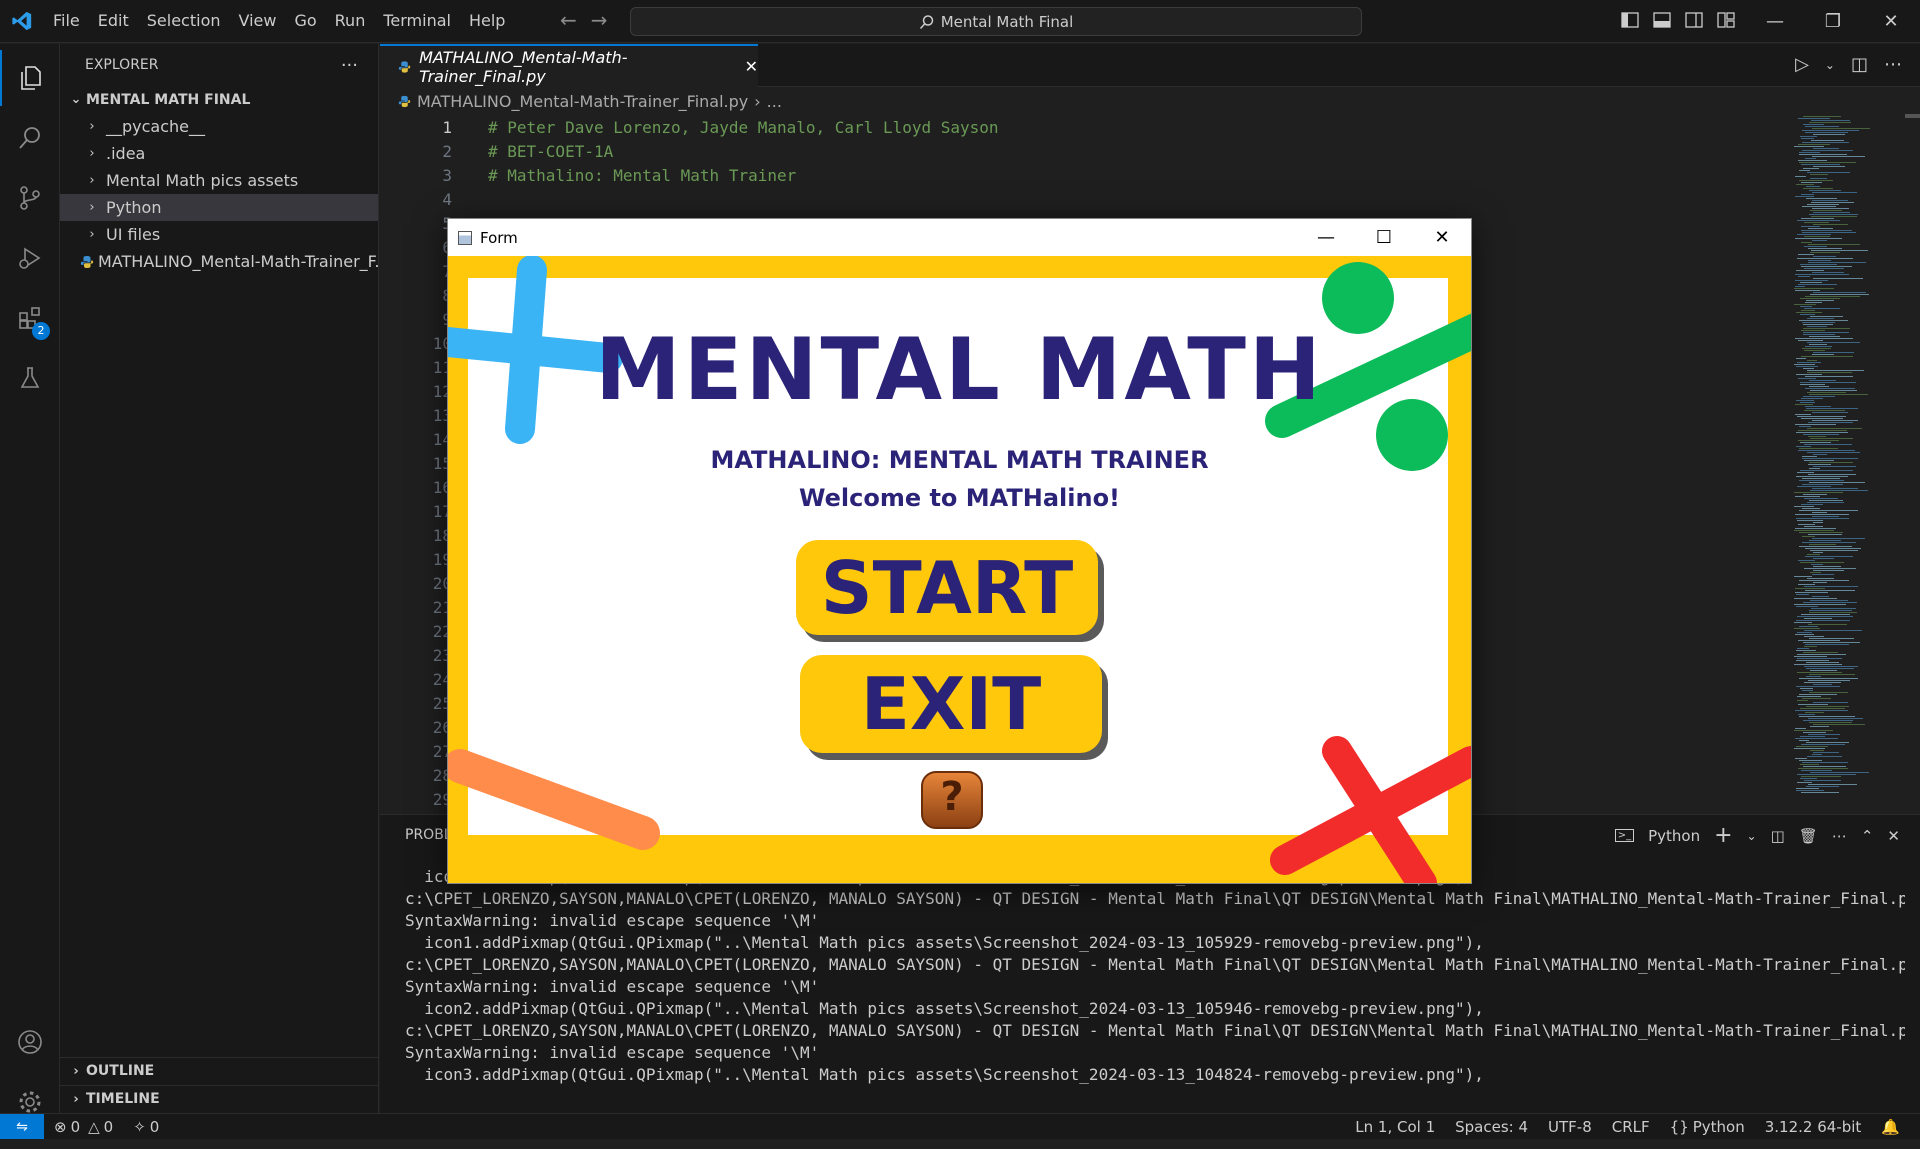 Image resolution: width=1920 pixels, height=1149 pixels. What do you see at coordinates (568, 20) in the screenshot?
I see `back-arrow-icon: ←` at bounding box center [568, 20].